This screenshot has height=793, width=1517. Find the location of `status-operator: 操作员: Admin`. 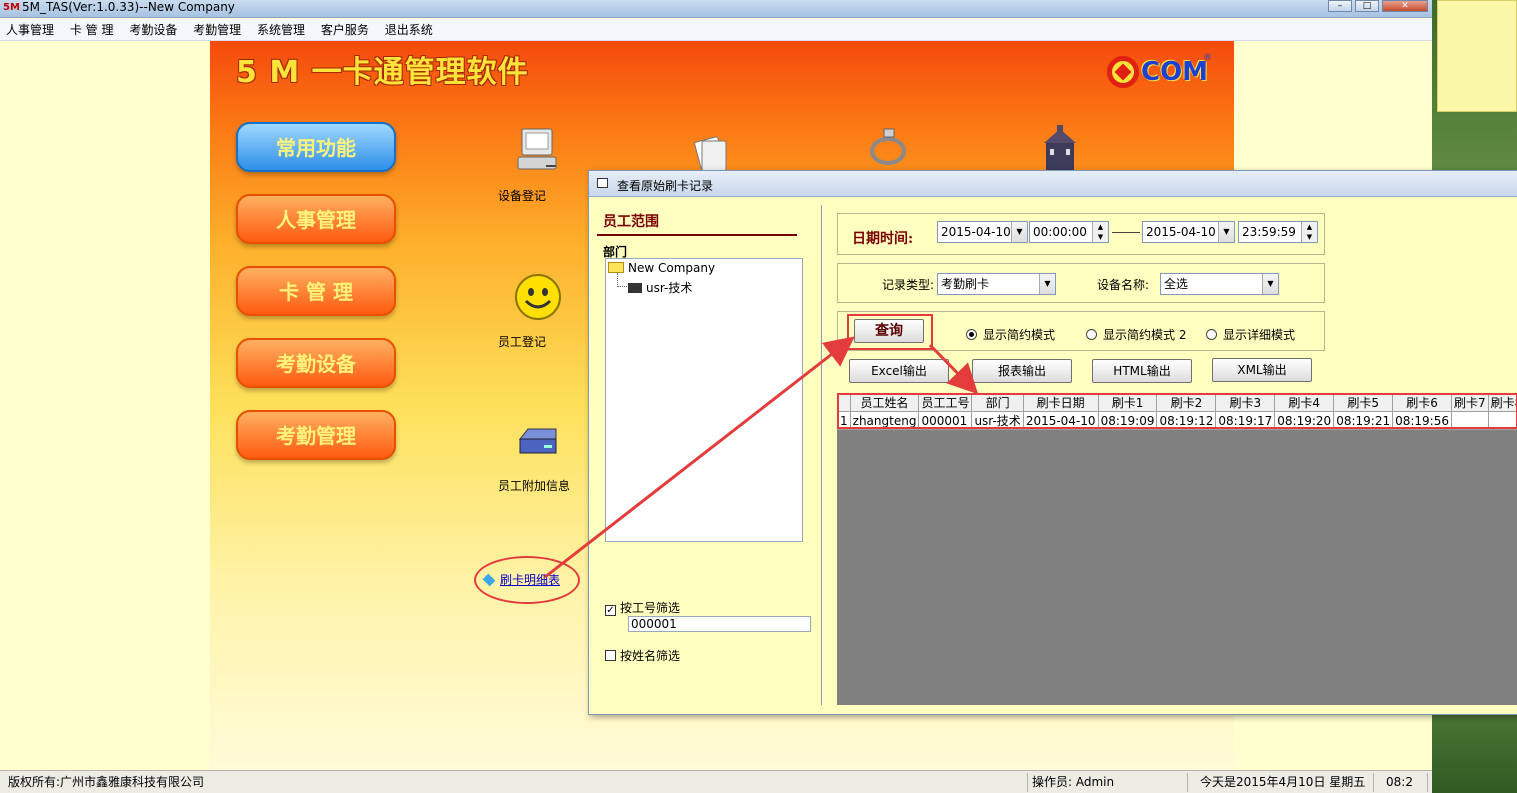

status-operator: 操作员: Admin is located at coordinates (1108, 782).